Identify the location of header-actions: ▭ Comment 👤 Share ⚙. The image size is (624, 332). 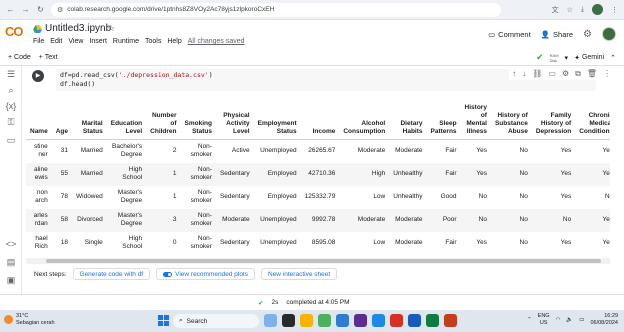
(552, 34).